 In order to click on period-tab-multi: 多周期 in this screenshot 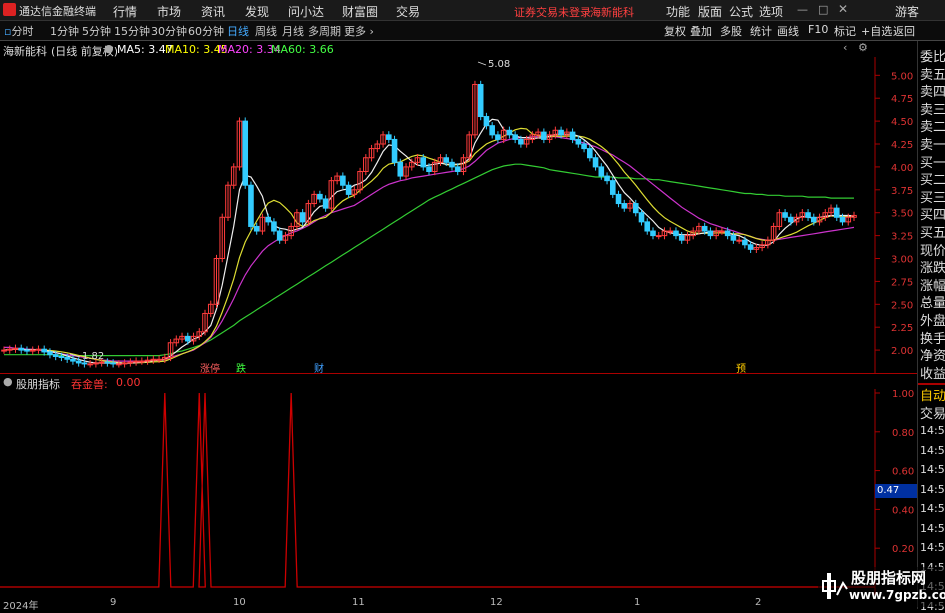, I will do `click(324, 31)`.